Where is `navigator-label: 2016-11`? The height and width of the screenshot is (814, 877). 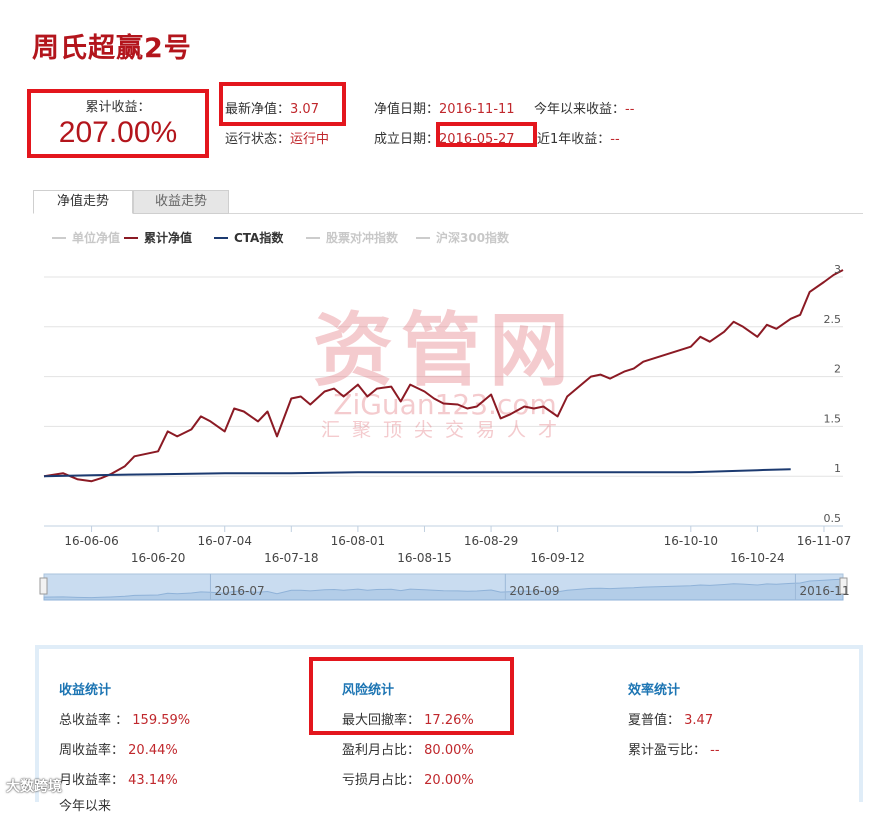
navigator-label: 2016-11 is located at coordinates (824, 591).